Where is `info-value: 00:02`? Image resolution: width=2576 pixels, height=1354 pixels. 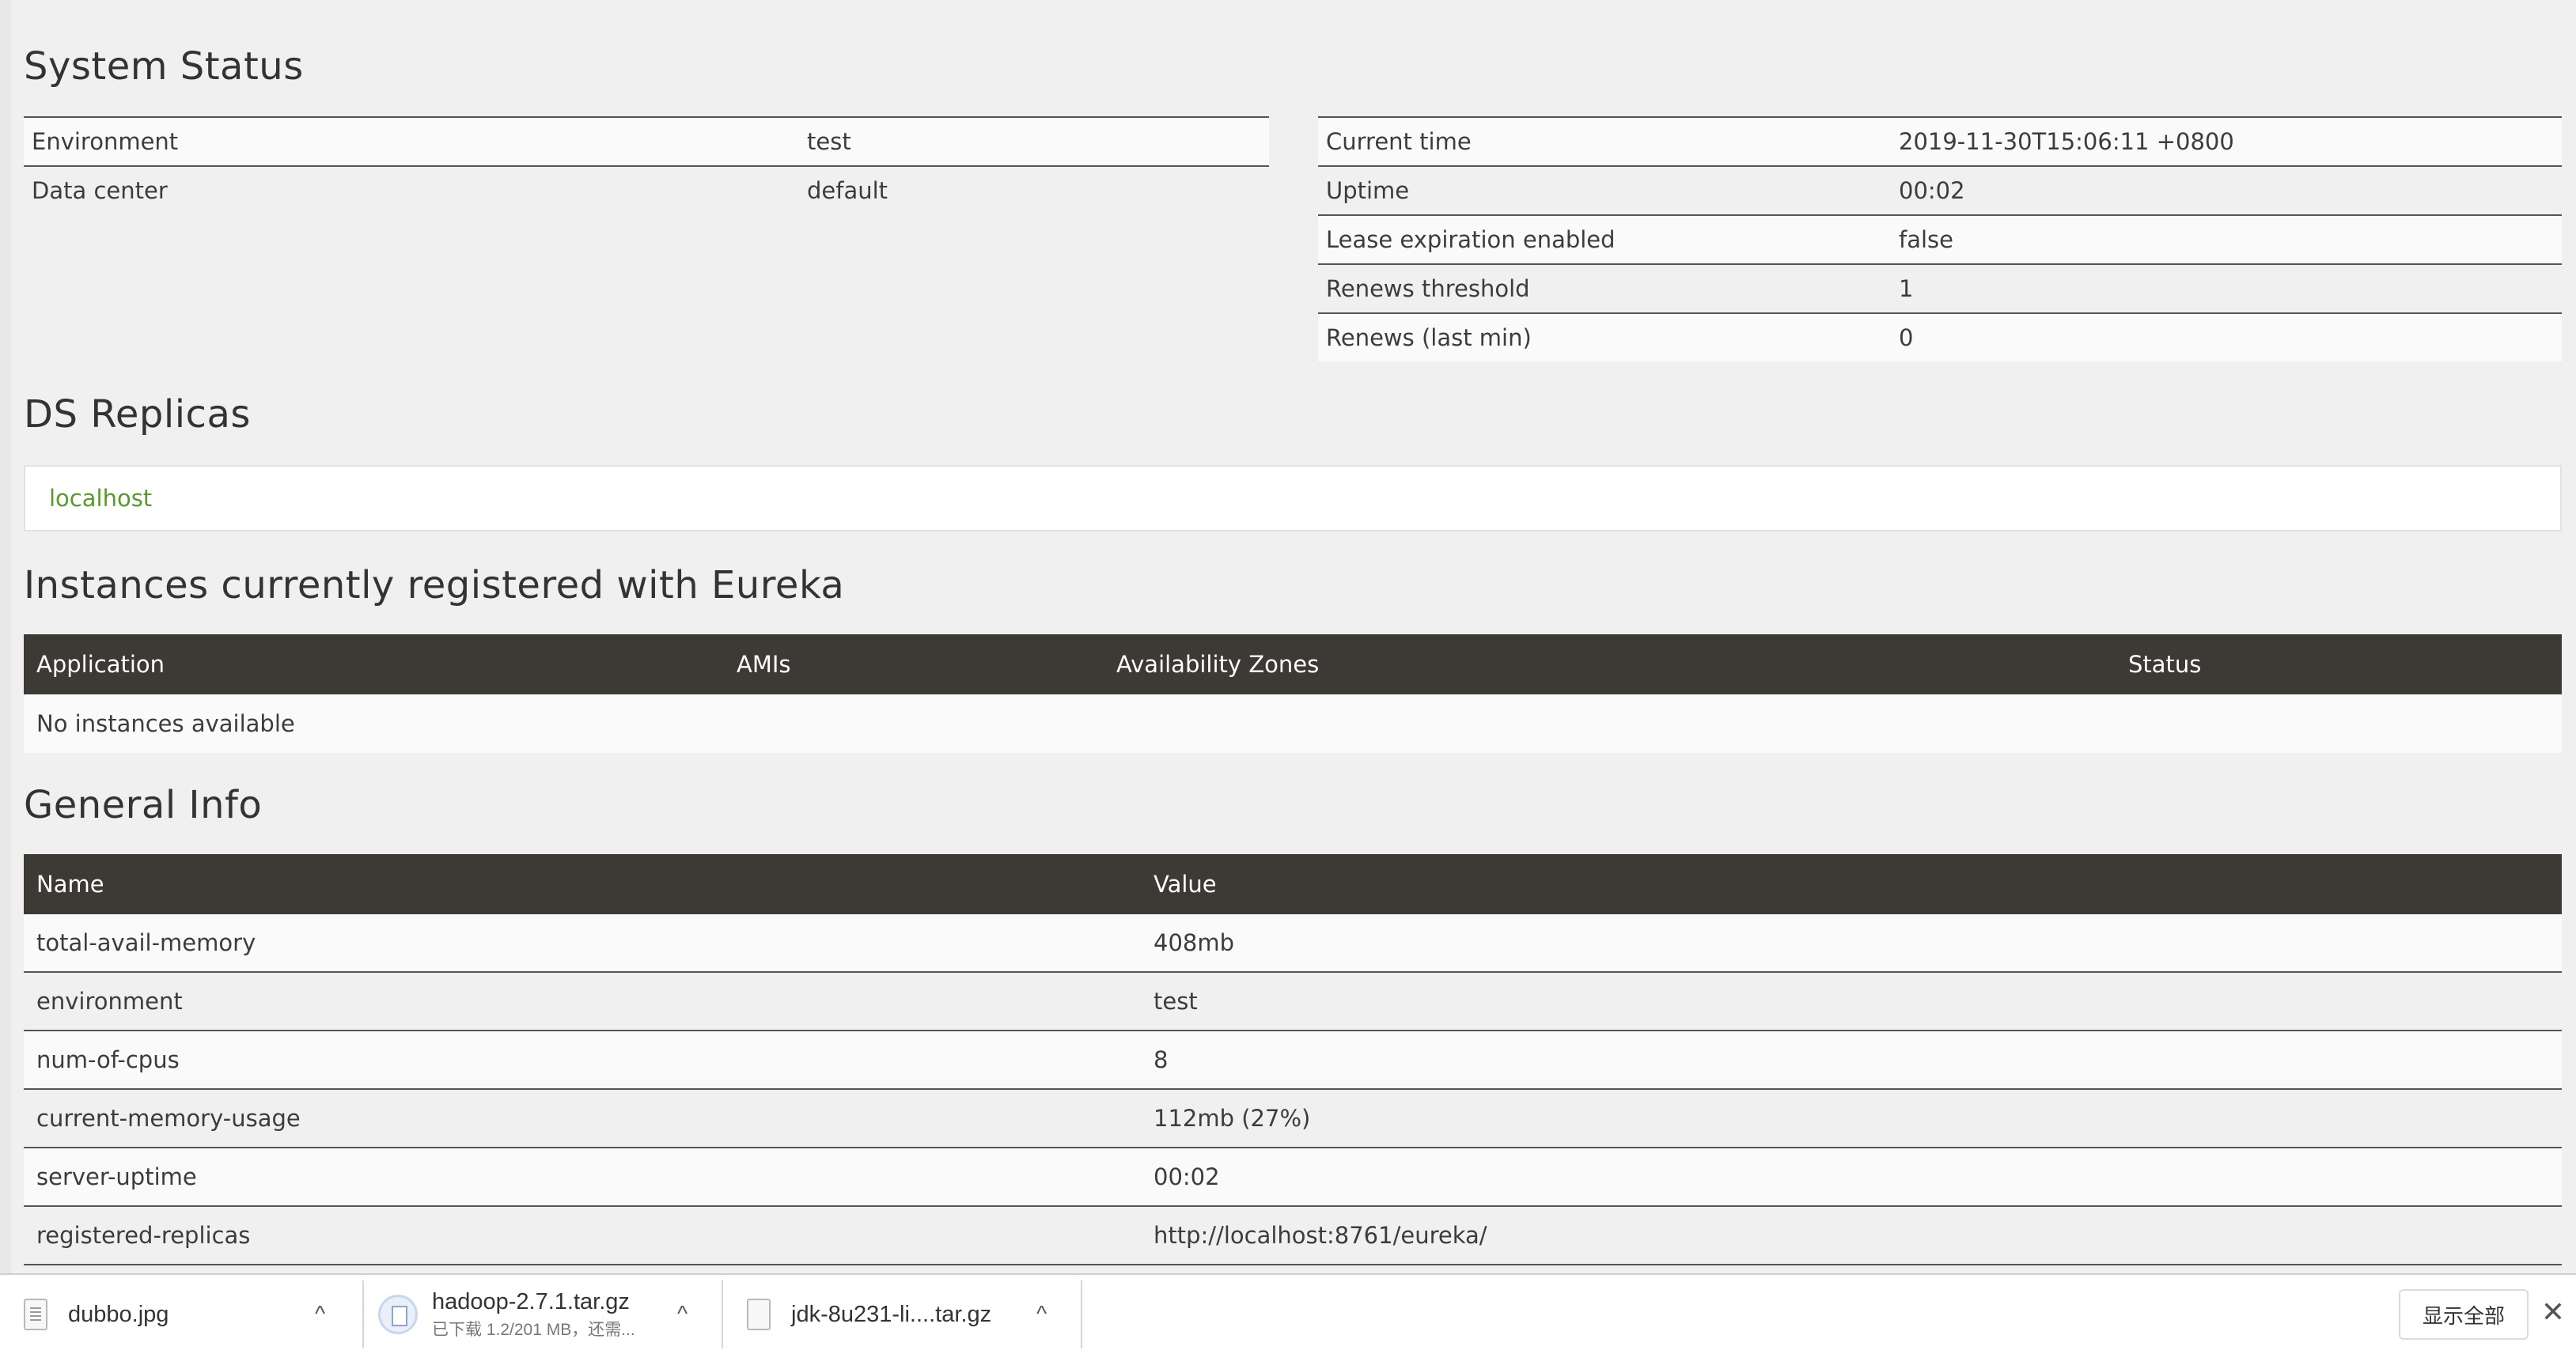
info-value: 00:02 is located at coordinates (1187, 1176).